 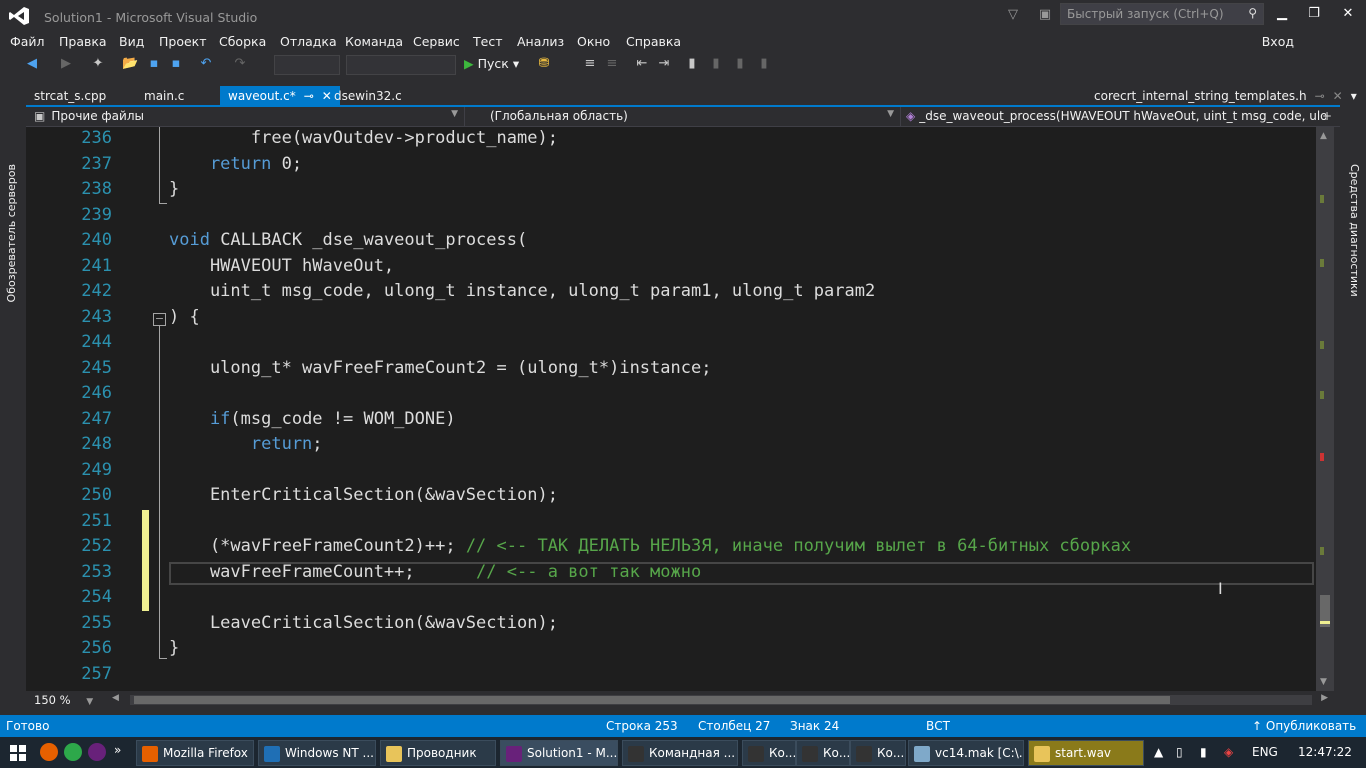 What do you see at coordinates (241, 444) in the screenshot?
I see `keyword-token: return` at bounding box center [241, 444].